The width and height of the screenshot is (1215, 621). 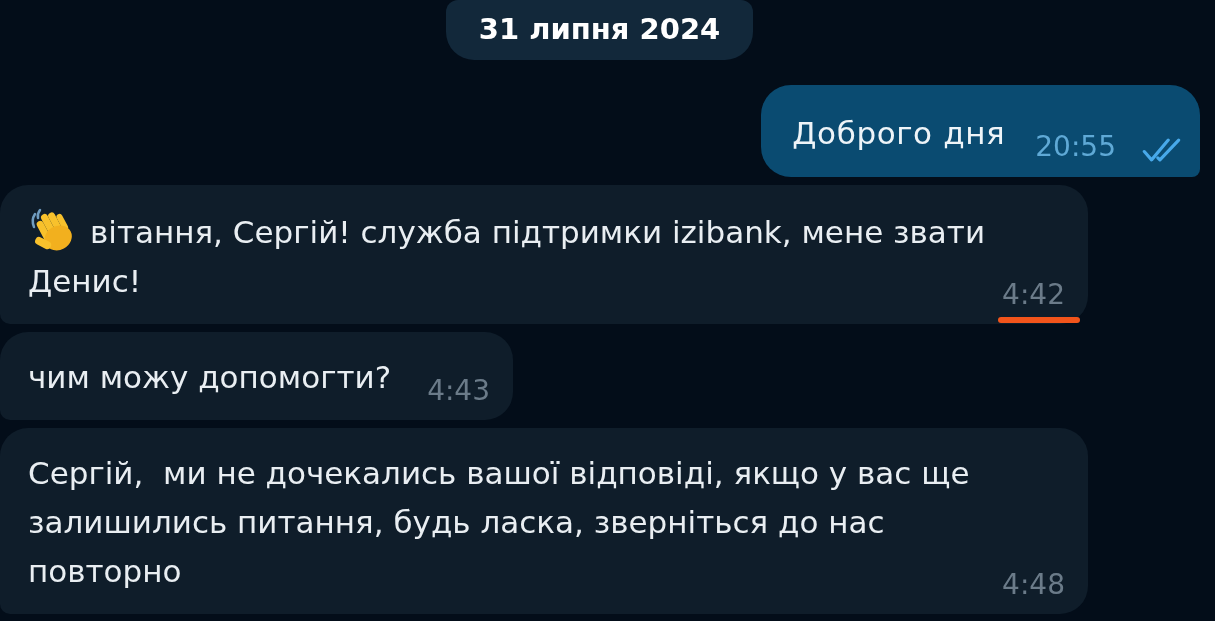 I want to click on message-time: 4:48, so click(x=1033, y=585).